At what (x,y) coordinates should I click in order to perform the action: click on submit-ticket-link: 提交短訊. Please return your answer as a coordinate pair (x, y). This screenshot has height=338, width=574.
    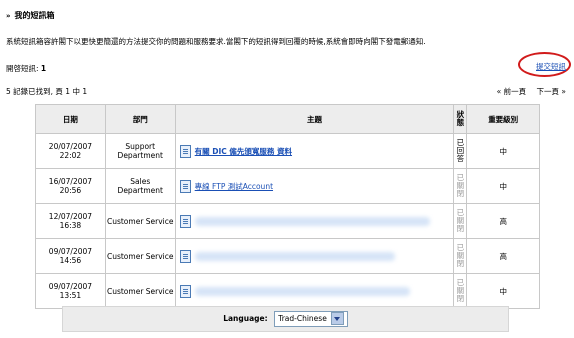
    Looking at the image, I should click on (551, 66).